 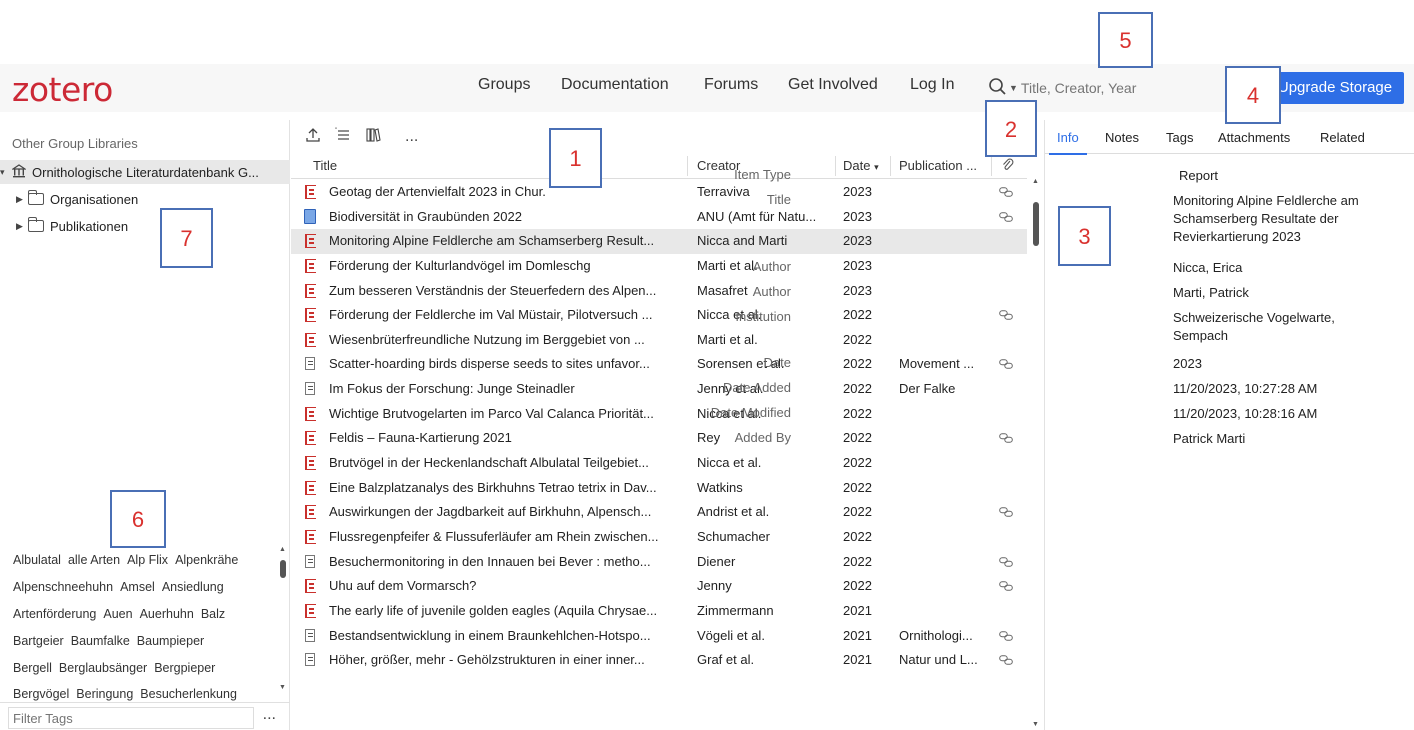 What do you see at coordinates (54, 614) in the screenshot?
I see `tag: Artenförderung` at bounding box center [54, 614].